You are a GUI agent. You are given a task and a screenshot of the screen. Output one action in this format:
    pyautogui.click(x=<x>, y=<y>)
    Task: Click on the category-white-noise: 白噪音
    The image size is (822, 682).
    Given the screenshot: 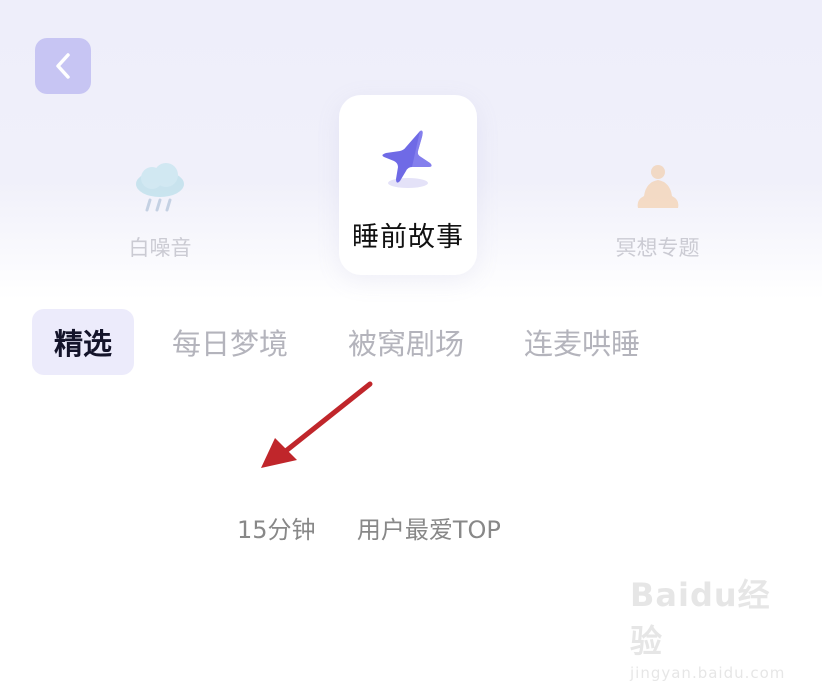 What is the action you would take?
    pyautogui.click(x=160, y=211)
    